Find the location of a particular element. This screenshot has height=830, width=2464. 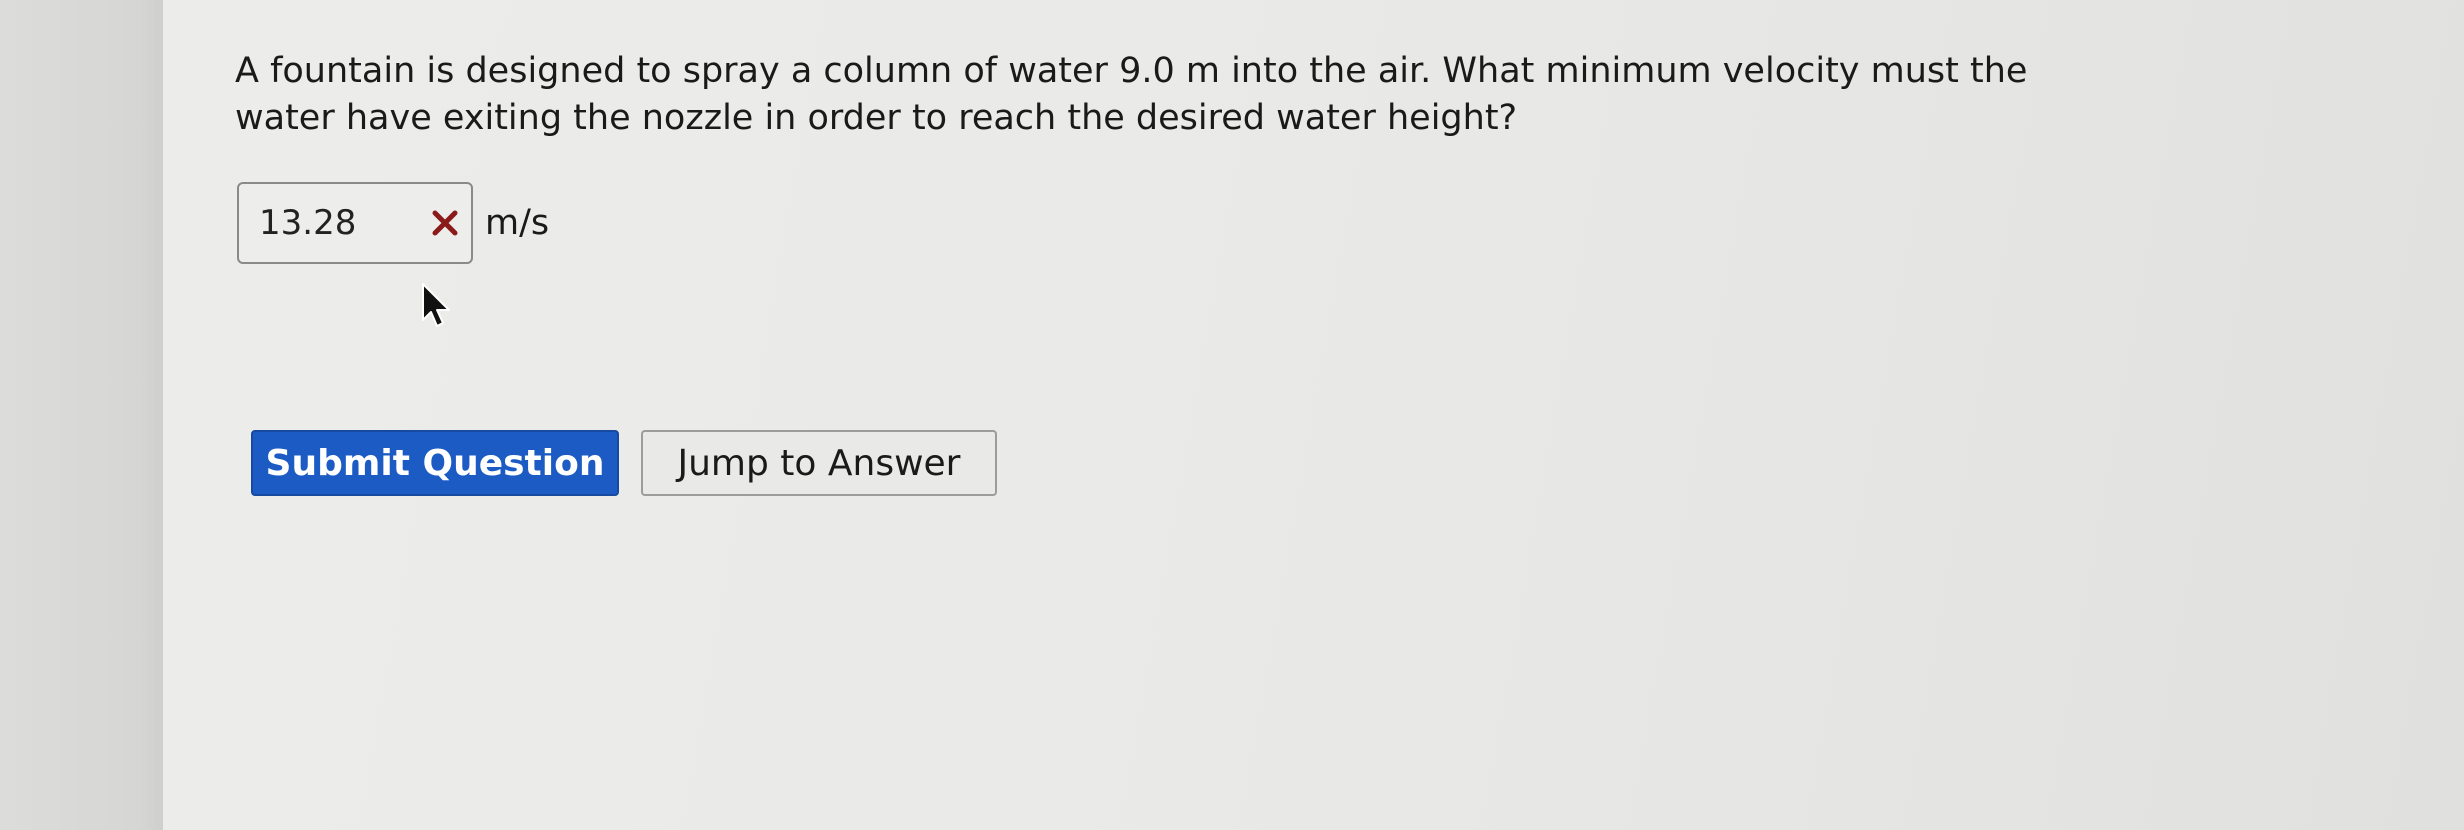

unit-label: m/s is located at coordinates (517, 223).